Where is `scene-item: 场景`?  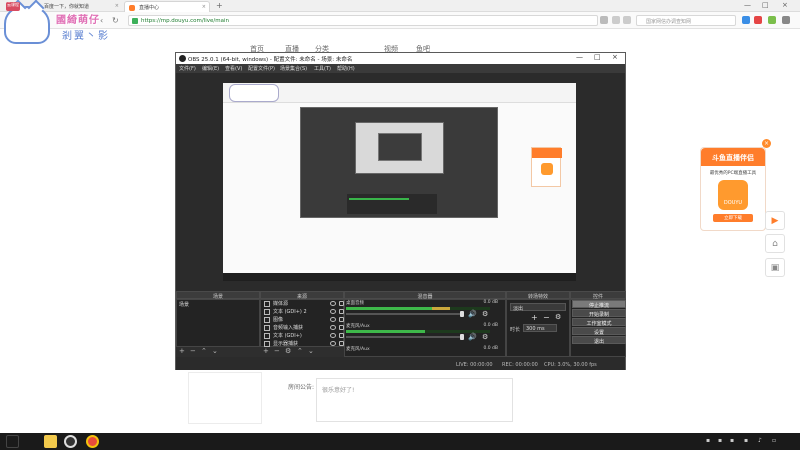 scene-item: 场景 is located at coordinates (218, 304).